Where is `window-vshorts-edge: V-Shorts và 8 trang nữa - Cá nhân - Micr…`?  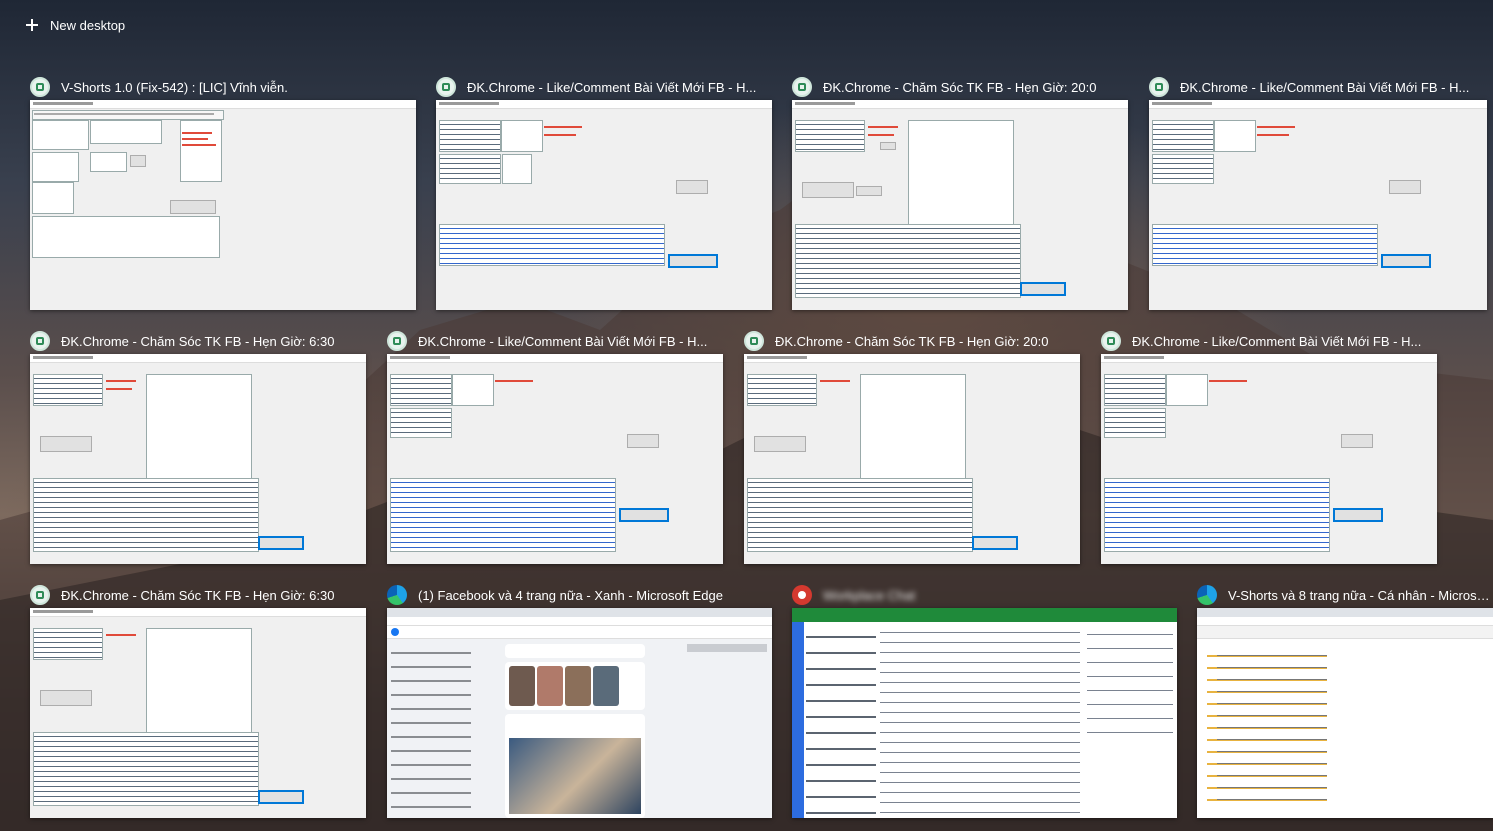 window-vshorts-edge: V-Shorts và 8 trang nữa - Cá nhân - Micr… is located at coordinates (1345, 700).